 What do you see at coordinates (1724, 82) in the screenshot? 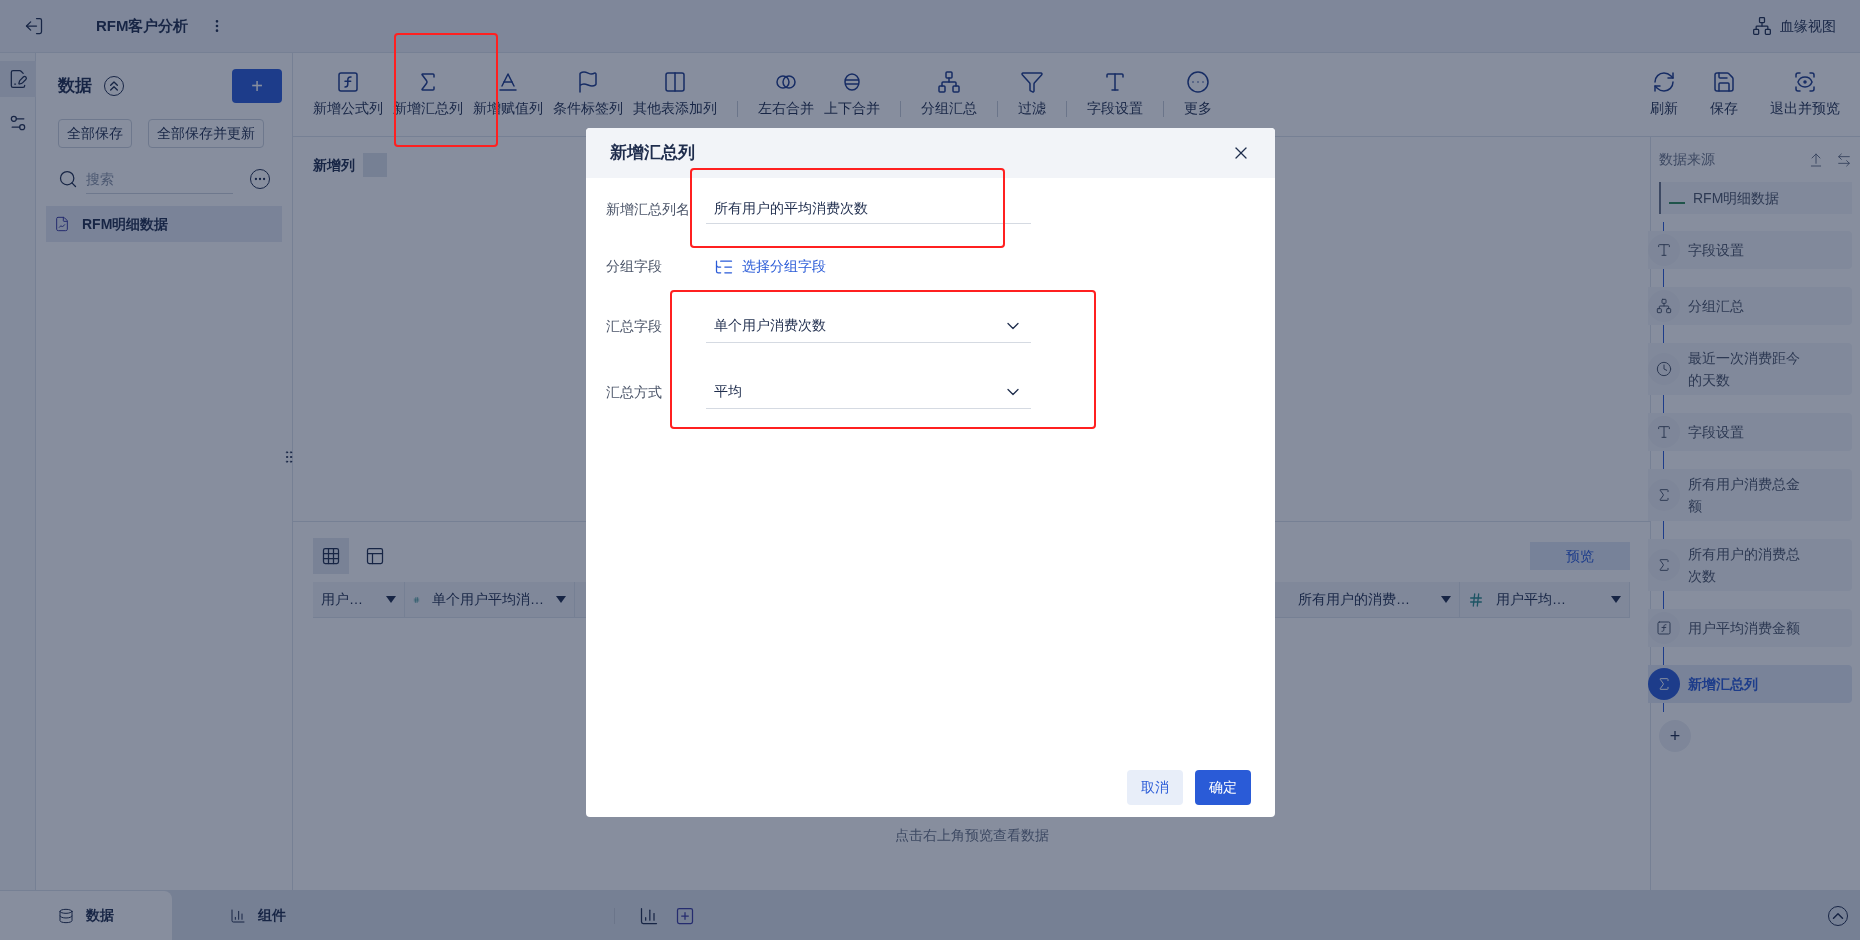
I see `save-icon` at bounding box center [1724, 82].